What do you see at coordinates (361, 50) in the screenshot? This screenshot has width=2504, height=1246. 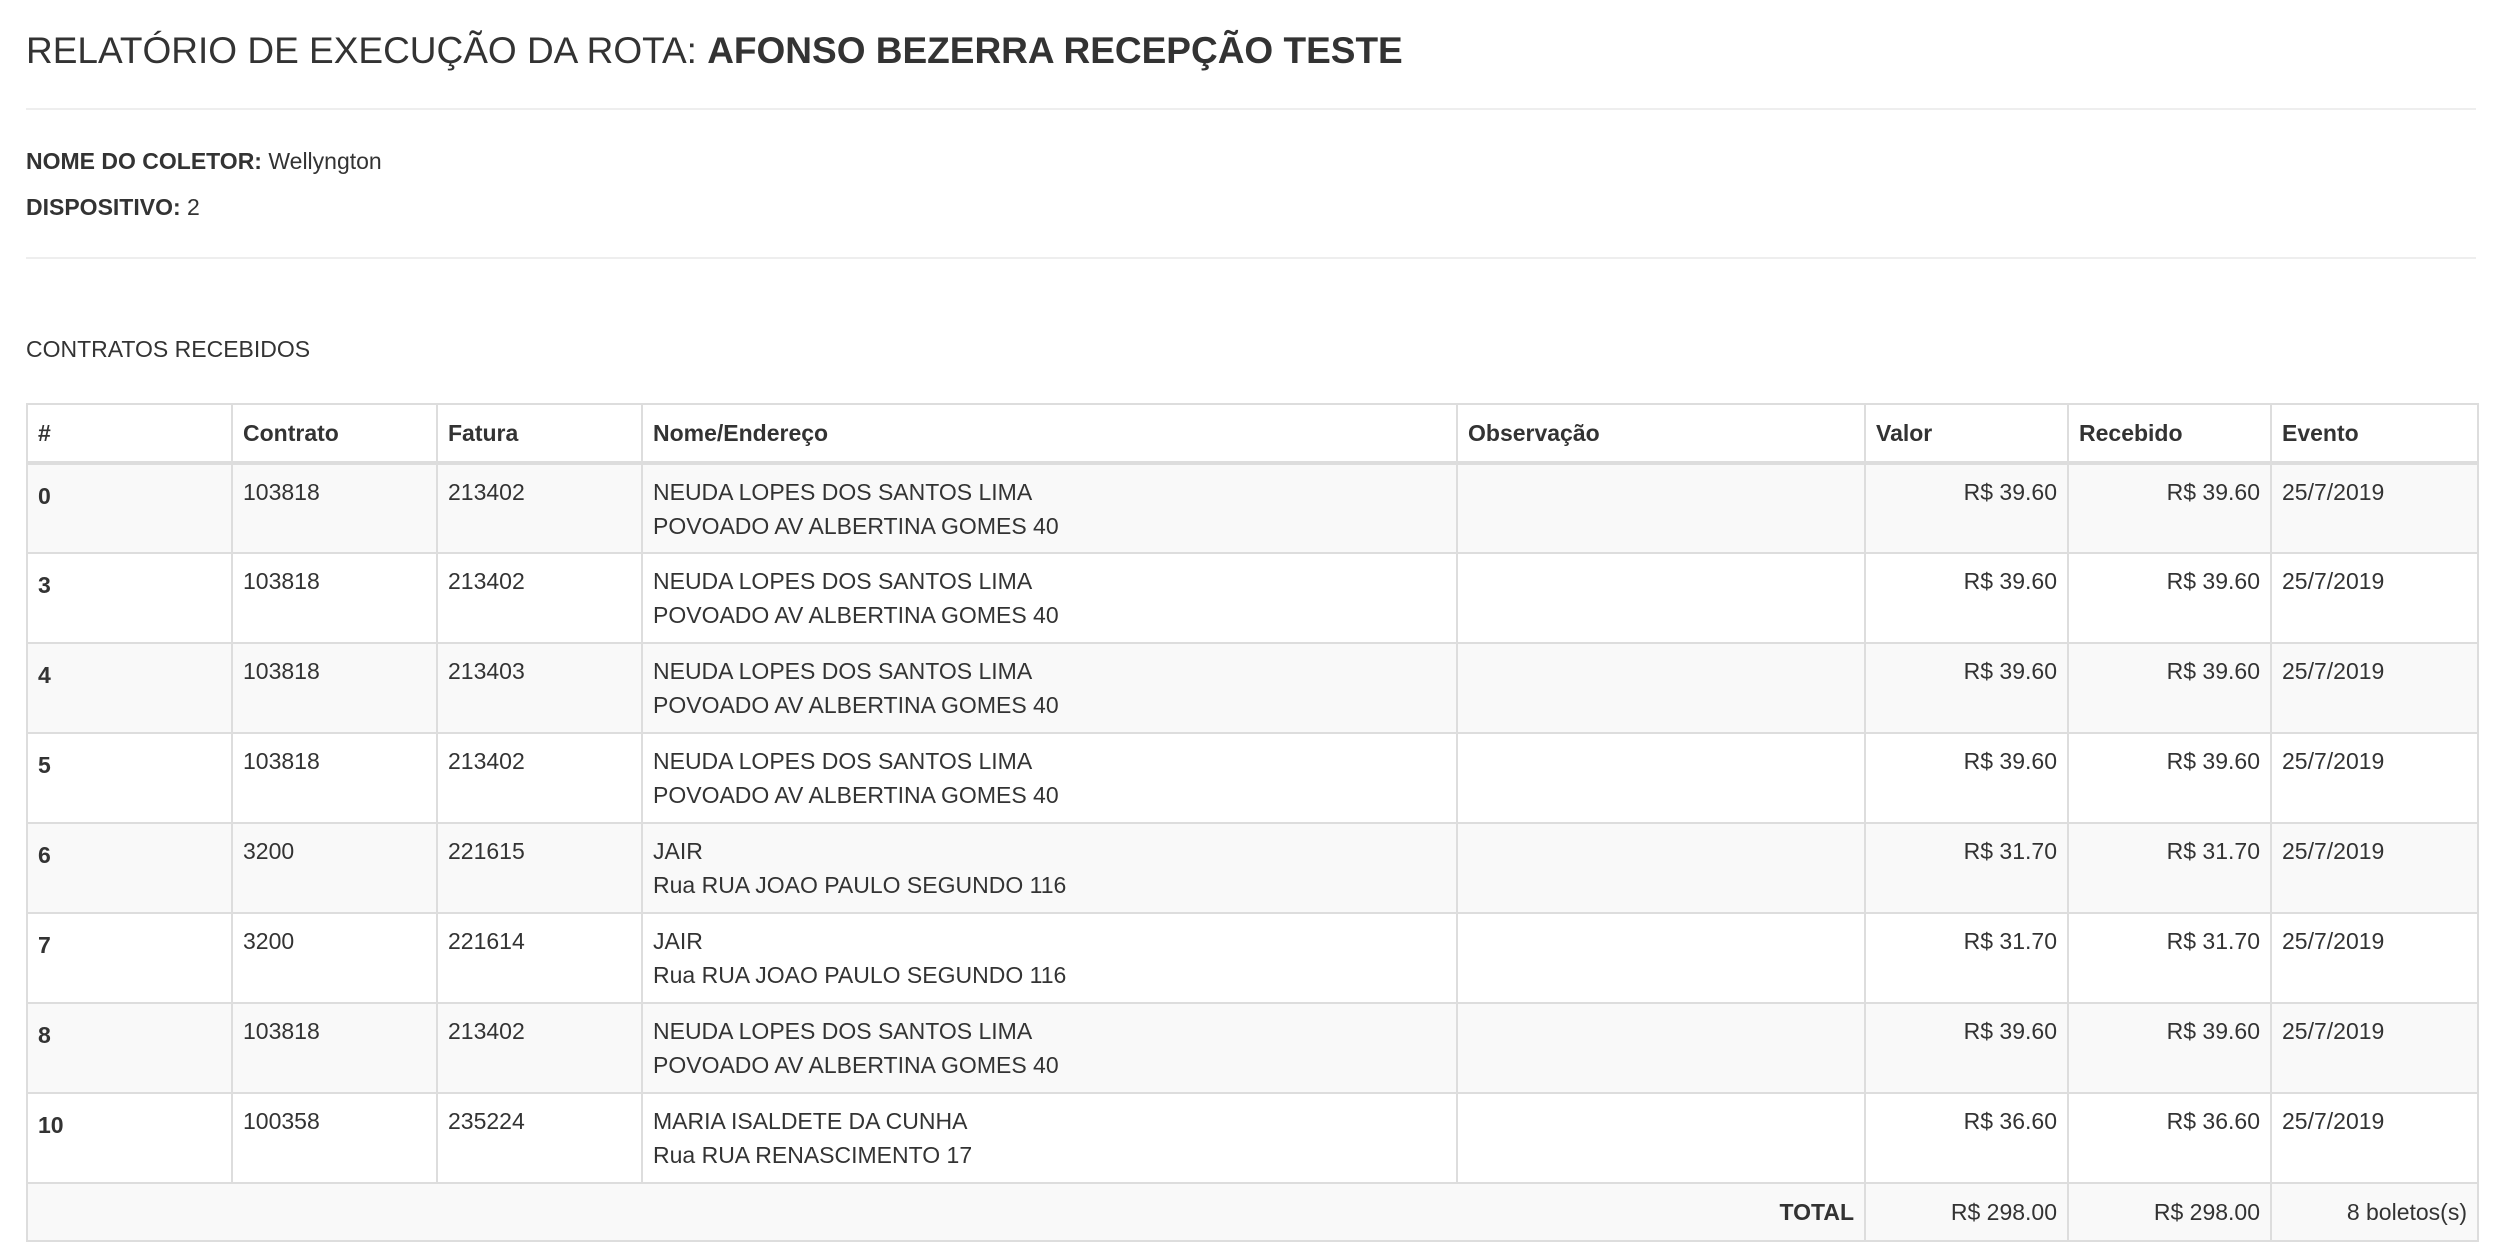 I see `title-prefix: RELATÓRIO DE EXECUÇÃO DA ROTA:` at bounding box center [361, 50].